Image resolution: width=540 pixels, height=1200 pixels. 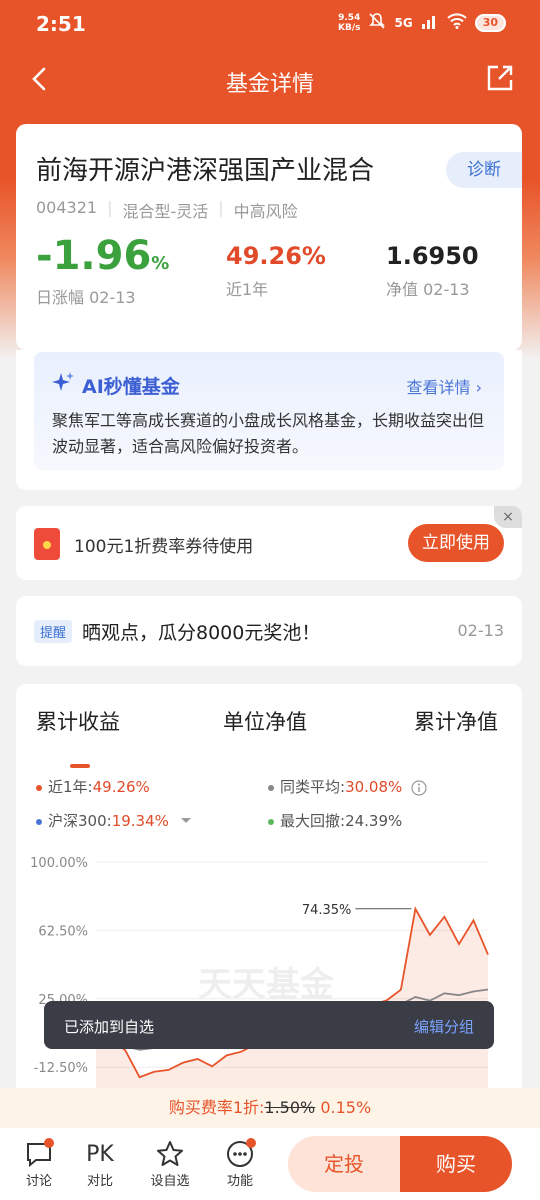 What do you see at coordinates (403, 22) in the screenshot?
I see `network-label: 5G` at bounding box center [403, 22].